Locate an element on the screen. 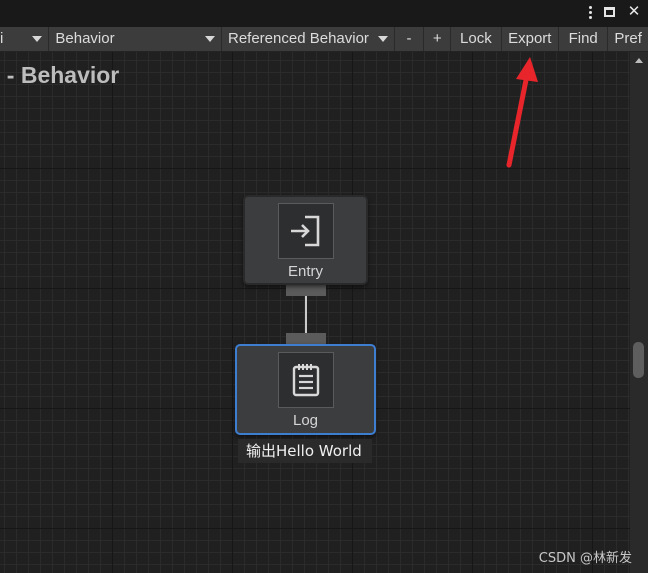  graph-owner-dropdown: i is located at coordinates (25, 39).